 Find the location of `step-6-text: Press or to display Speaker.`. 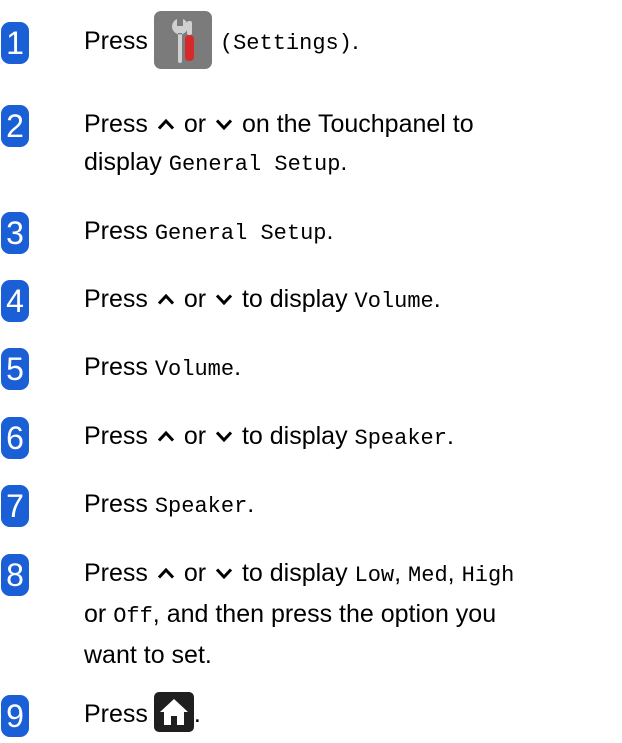

step-6-text: Press or to display Speaker. is located at coordinates (269, 436).